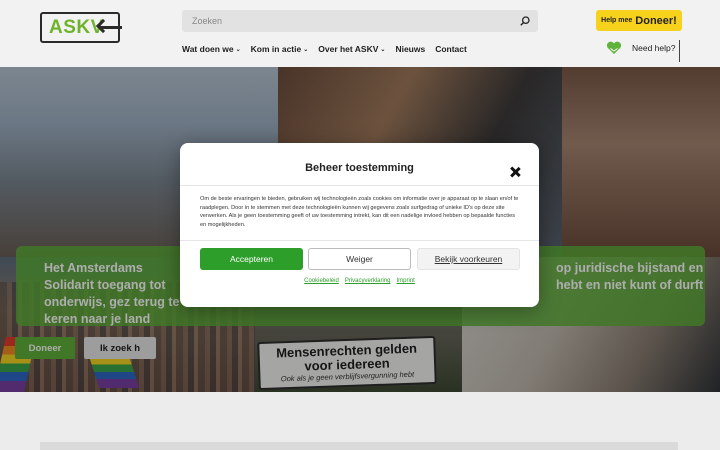 The width and height of the screenshot is (720, 450). I want to click on accept-button: Accepteren, so click(251, 259).